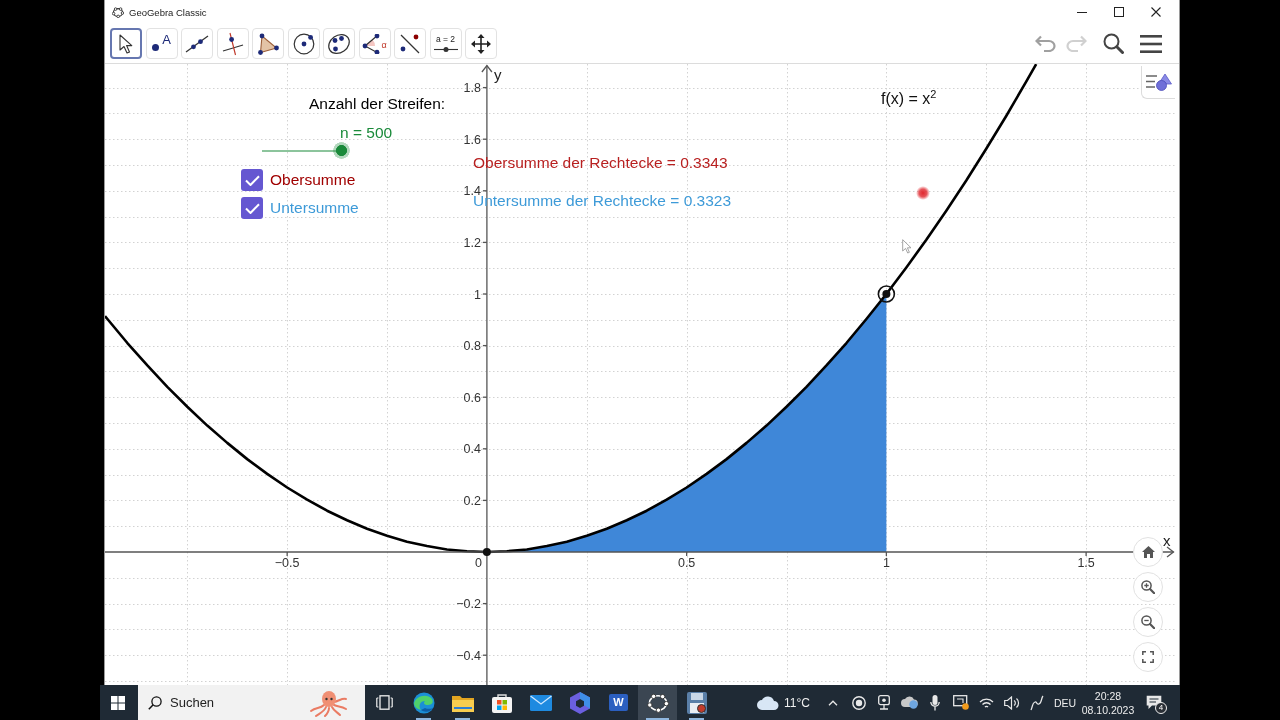  Describe the element at coordinates (923, 193) in the screenshot. I see `pointer-highlight-icon` at that location.